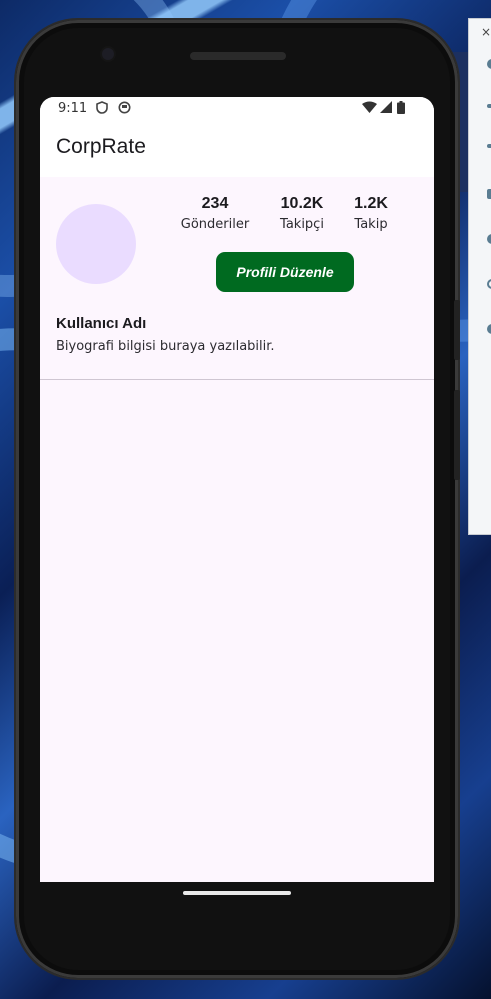 Image resolution: width=491 pixels, height=999 pixels. What do you see at coordinates (302, 213) in the screenshot?
I see `stat-followers: 10.2K Takipçi` at bounding box center [302, 213].